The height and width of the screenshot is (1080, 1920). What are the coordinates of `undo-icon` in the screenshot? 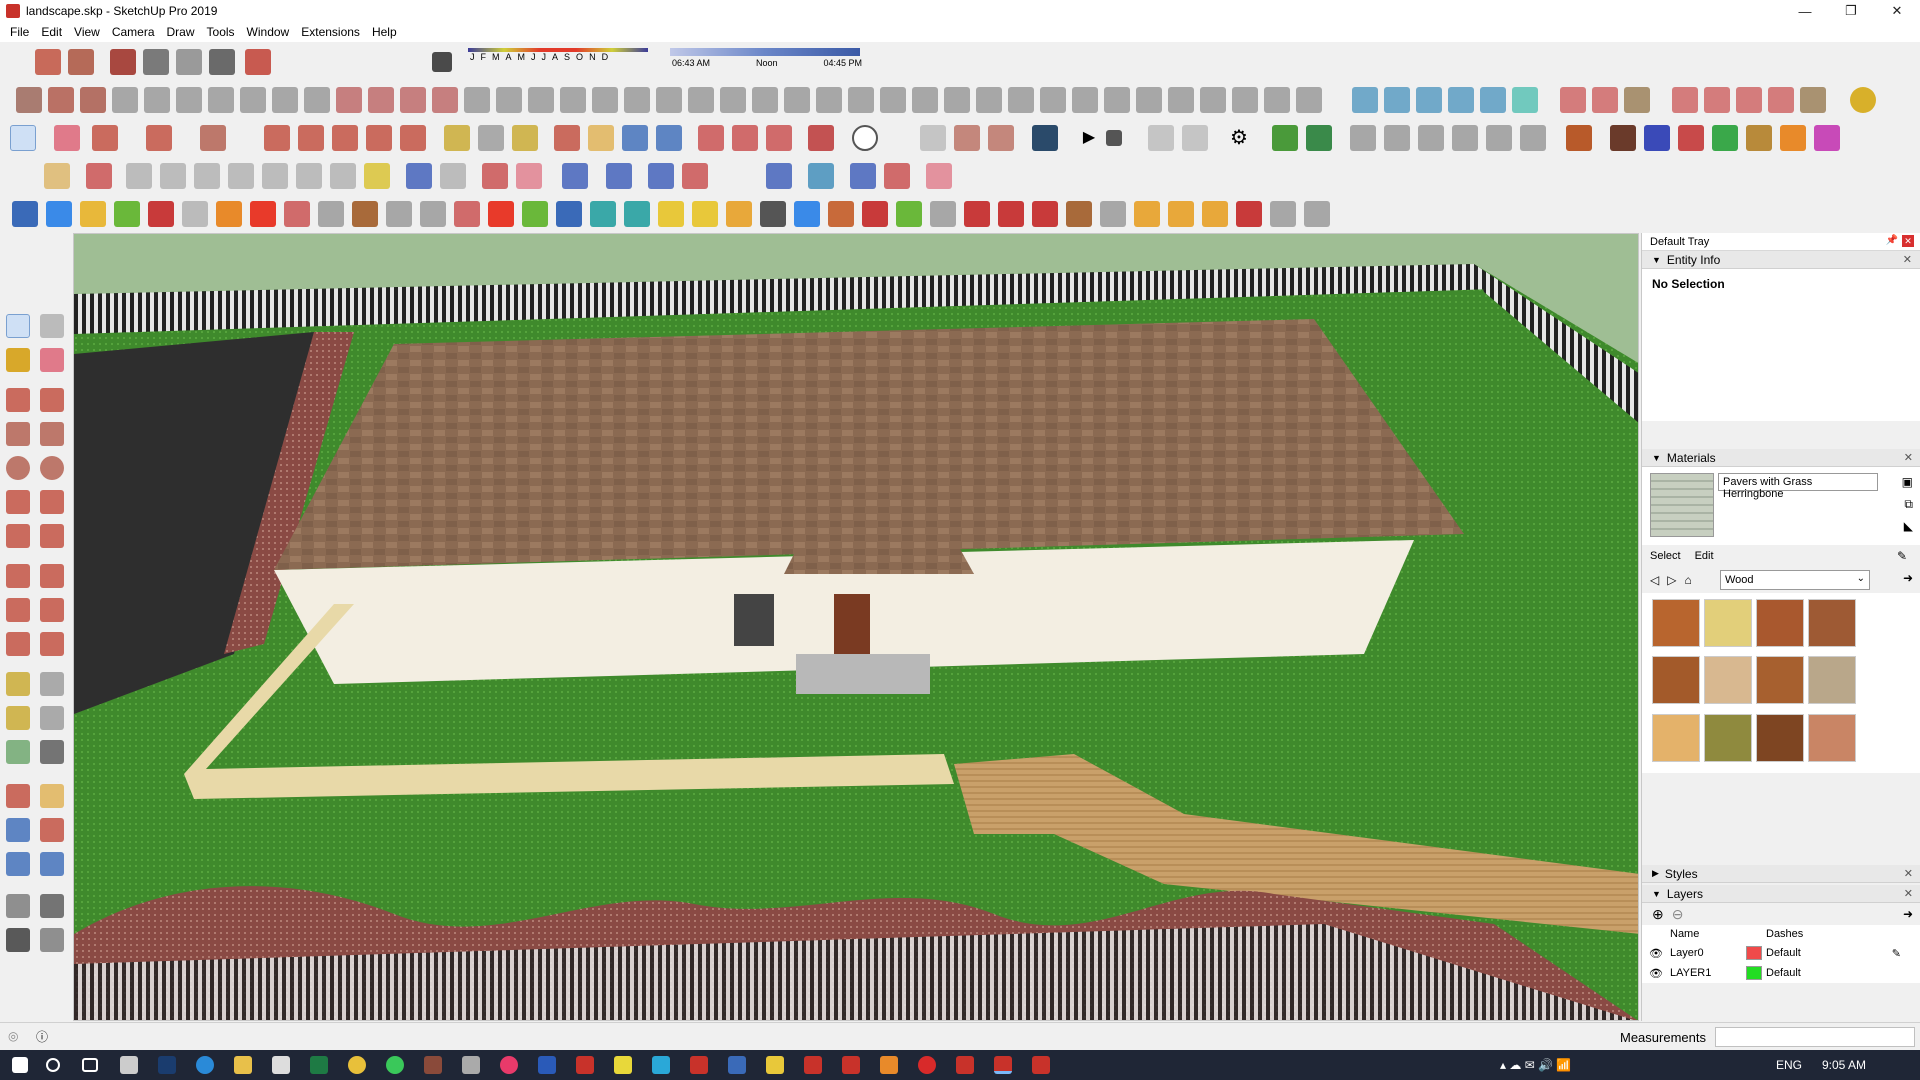 It's located at (863, 176).